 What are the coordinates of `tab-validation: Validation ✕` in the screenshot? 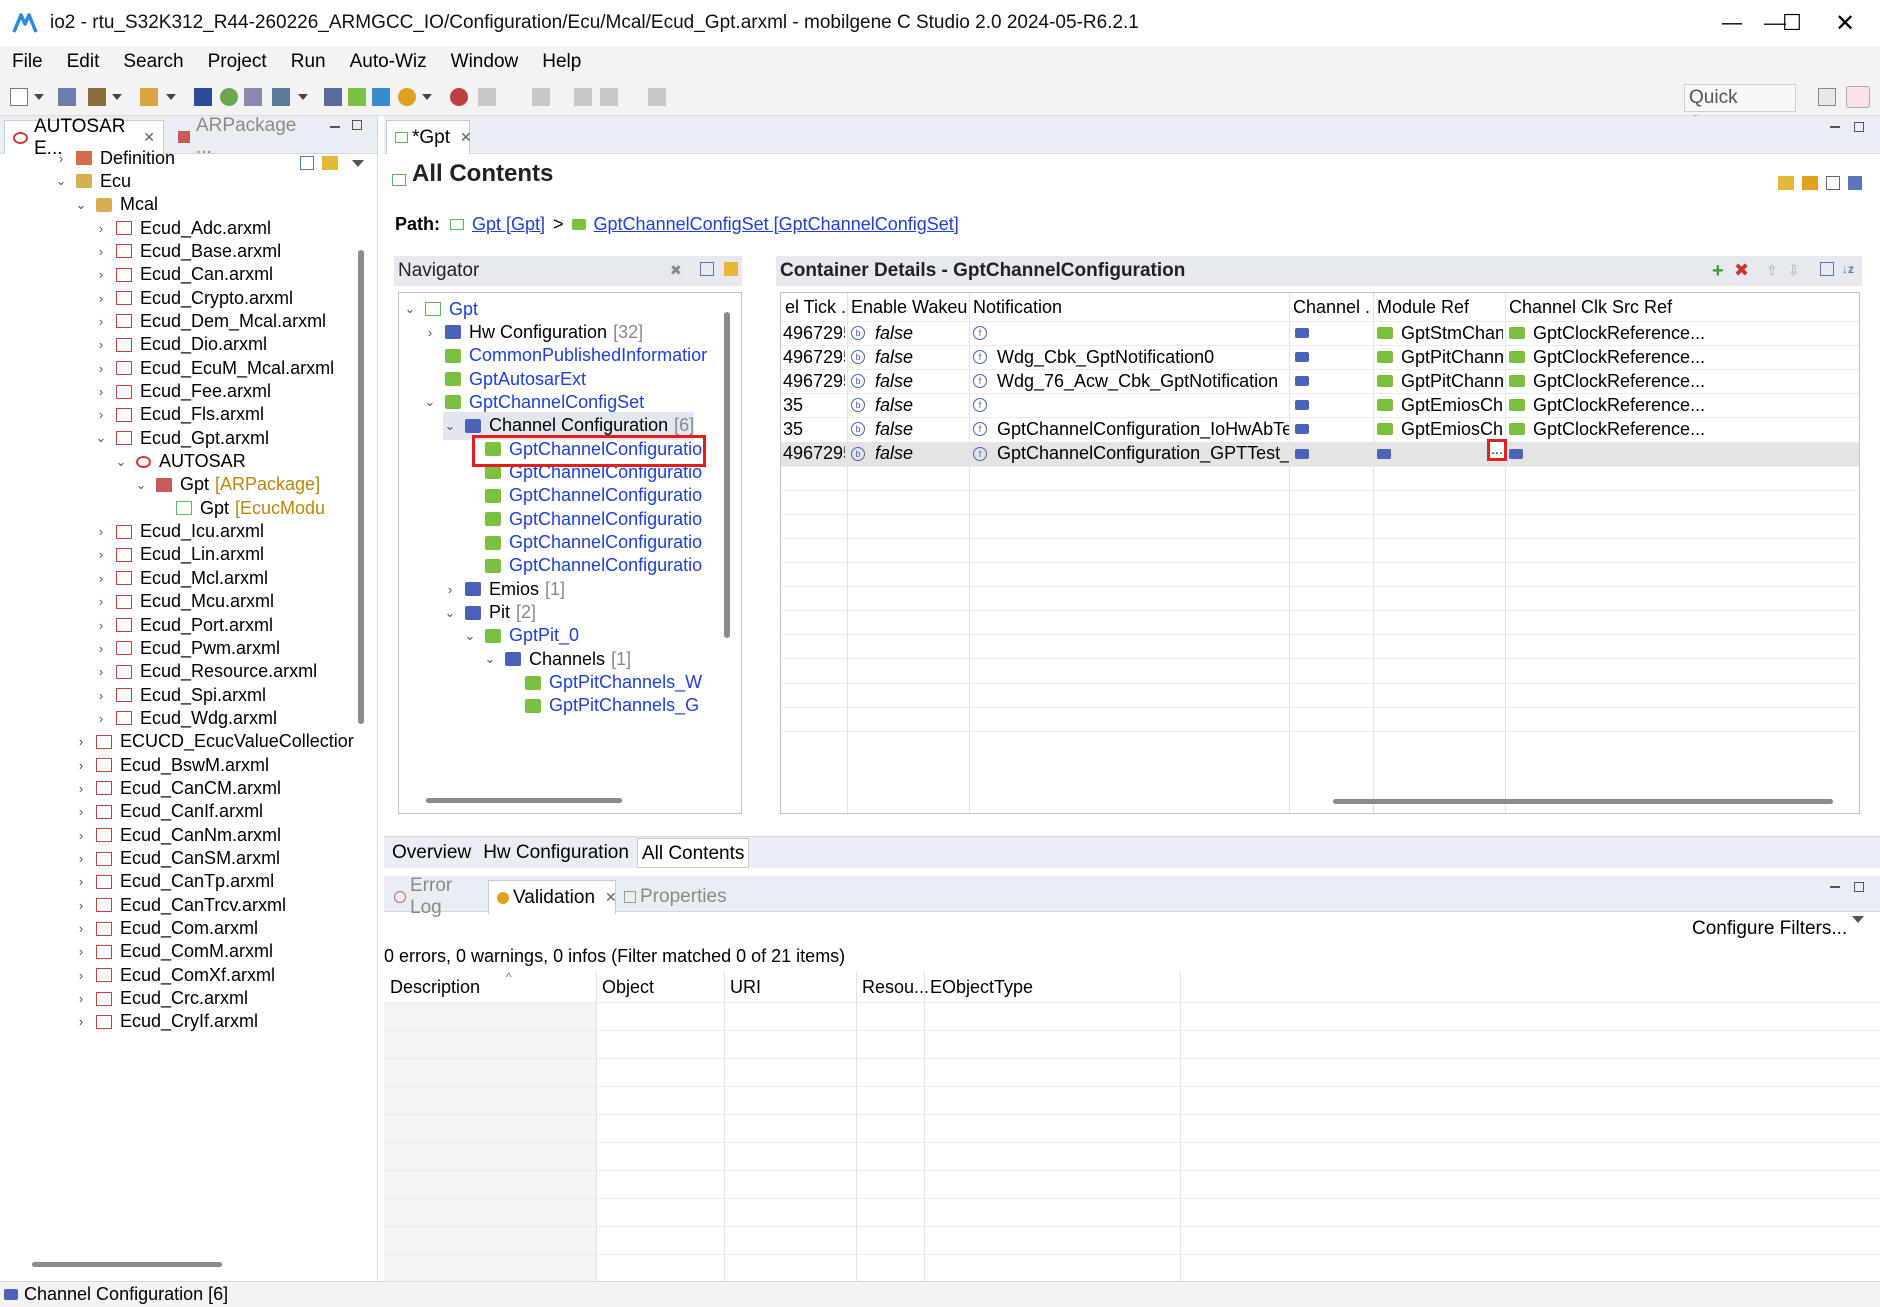 It's located at (552, 897).